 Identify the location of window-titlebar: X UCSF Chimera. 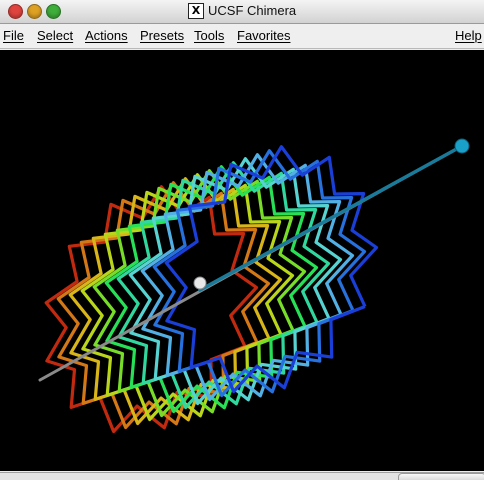
(242, 12).